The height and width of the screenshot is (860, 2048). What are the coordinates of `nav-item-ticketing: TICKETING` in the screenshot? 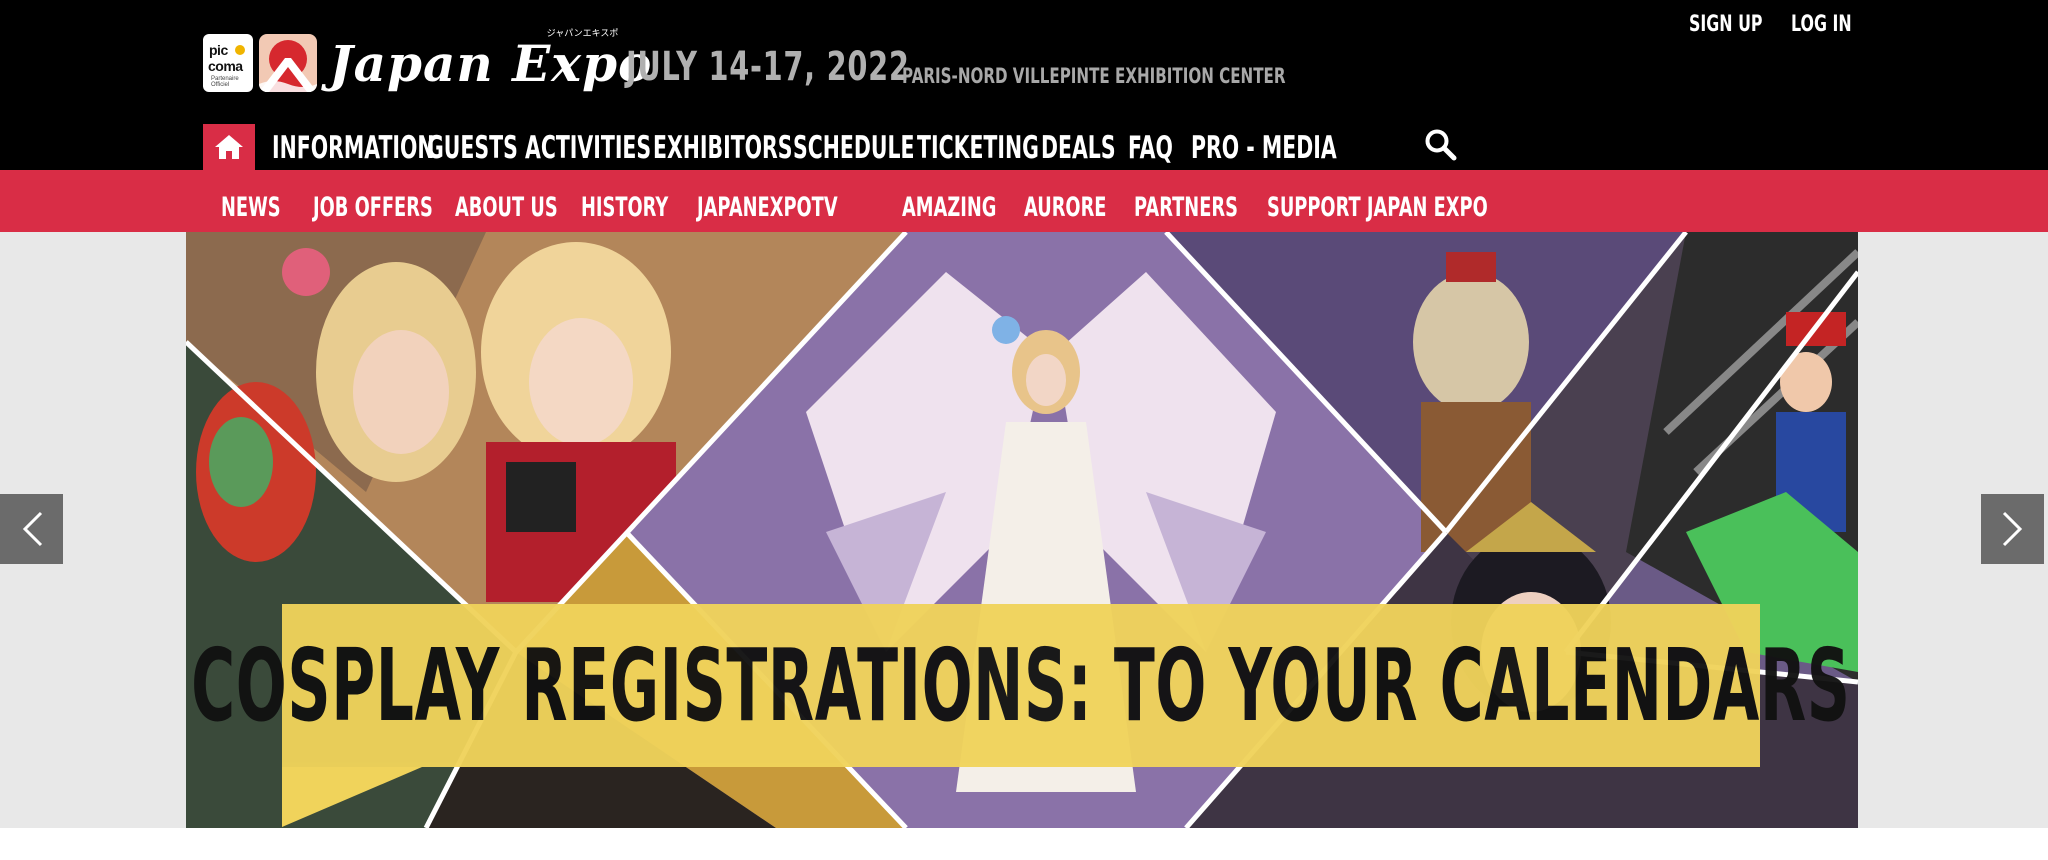 It's located at (978, 148).